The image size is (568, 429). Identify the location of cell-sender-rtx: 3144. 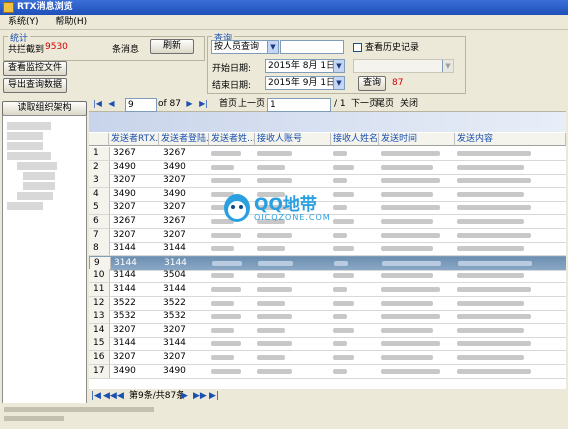
(124, 275).